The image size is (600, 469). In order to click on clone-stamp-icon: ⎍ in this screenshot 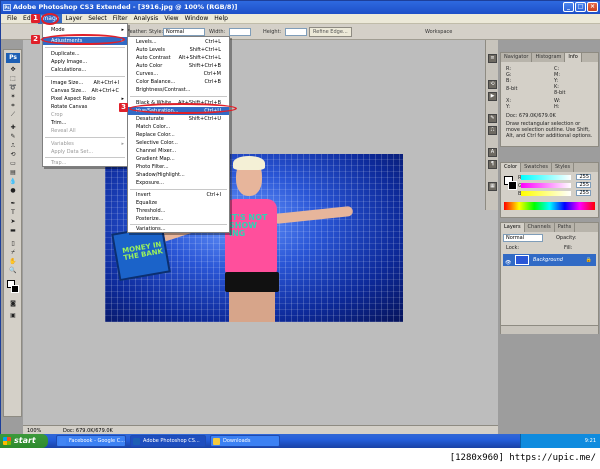, I will do `click(13, 145)`.